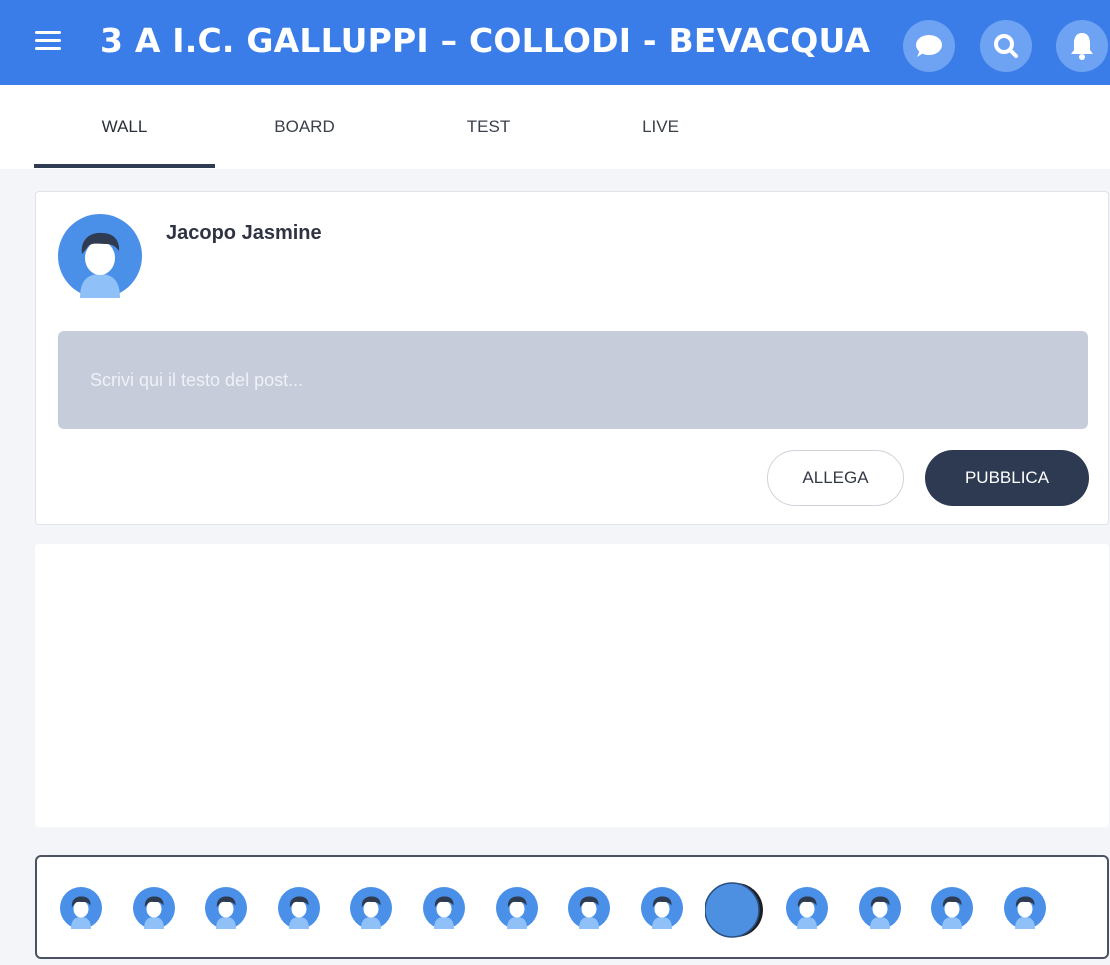 The image size is (1110, 965). Describe the element at coordinates (48, 41) in the screenshot. I see `hamburger-menu-icon` at that location.